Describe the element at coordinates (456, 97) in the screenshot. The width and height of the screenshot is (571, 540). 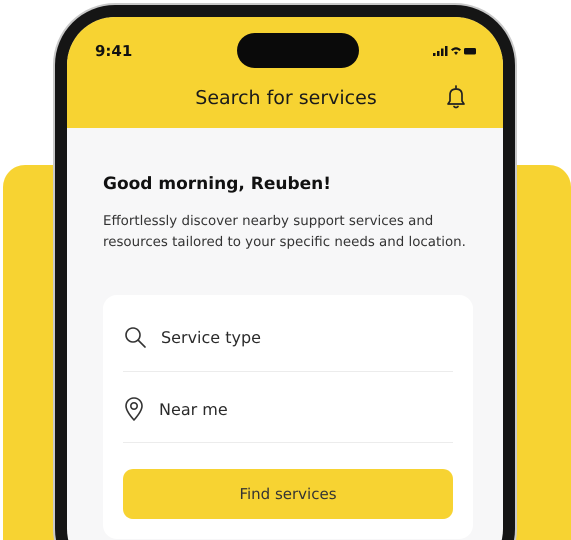
I see `notification-bell-icon` at that location.